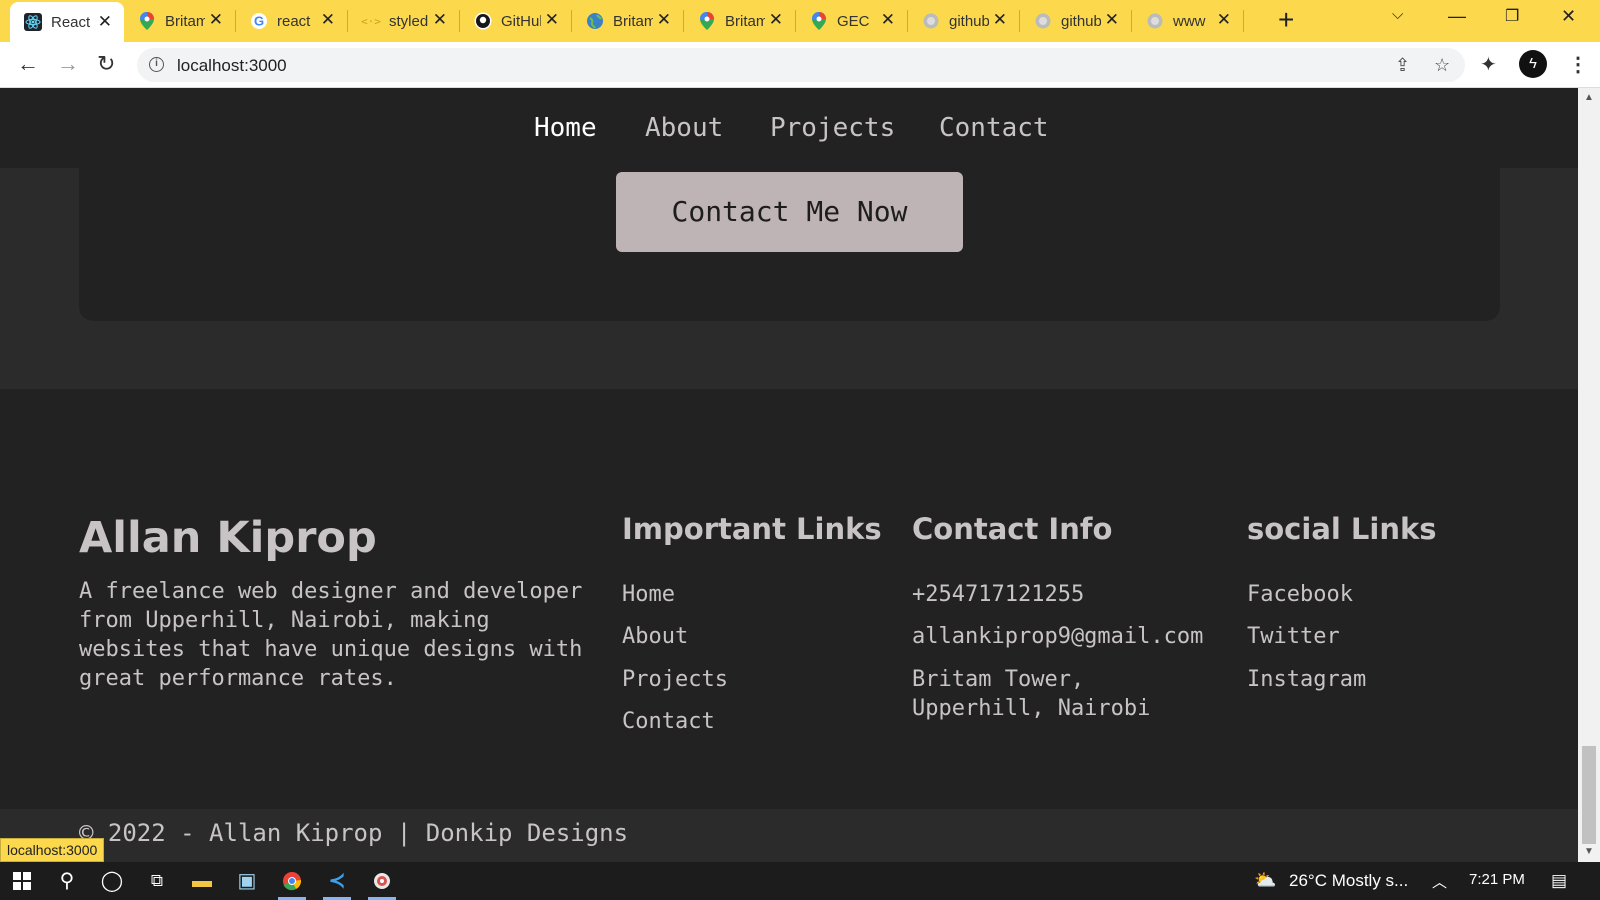 This screenshot has height=900, width=1600. What do you see at coordinates (627, 21) in the screenshot?
I see `tab-britam-2: Britam ✕` at bounding box center [627, 21].